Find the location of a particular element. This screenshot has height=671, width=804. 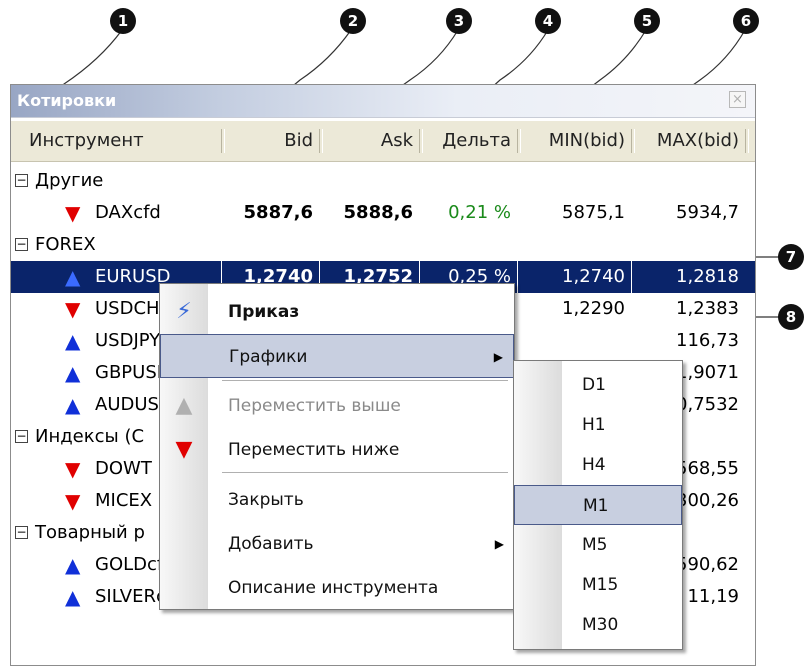

max-bid-cell: 5934,7 is located at coordinates (707, 212).